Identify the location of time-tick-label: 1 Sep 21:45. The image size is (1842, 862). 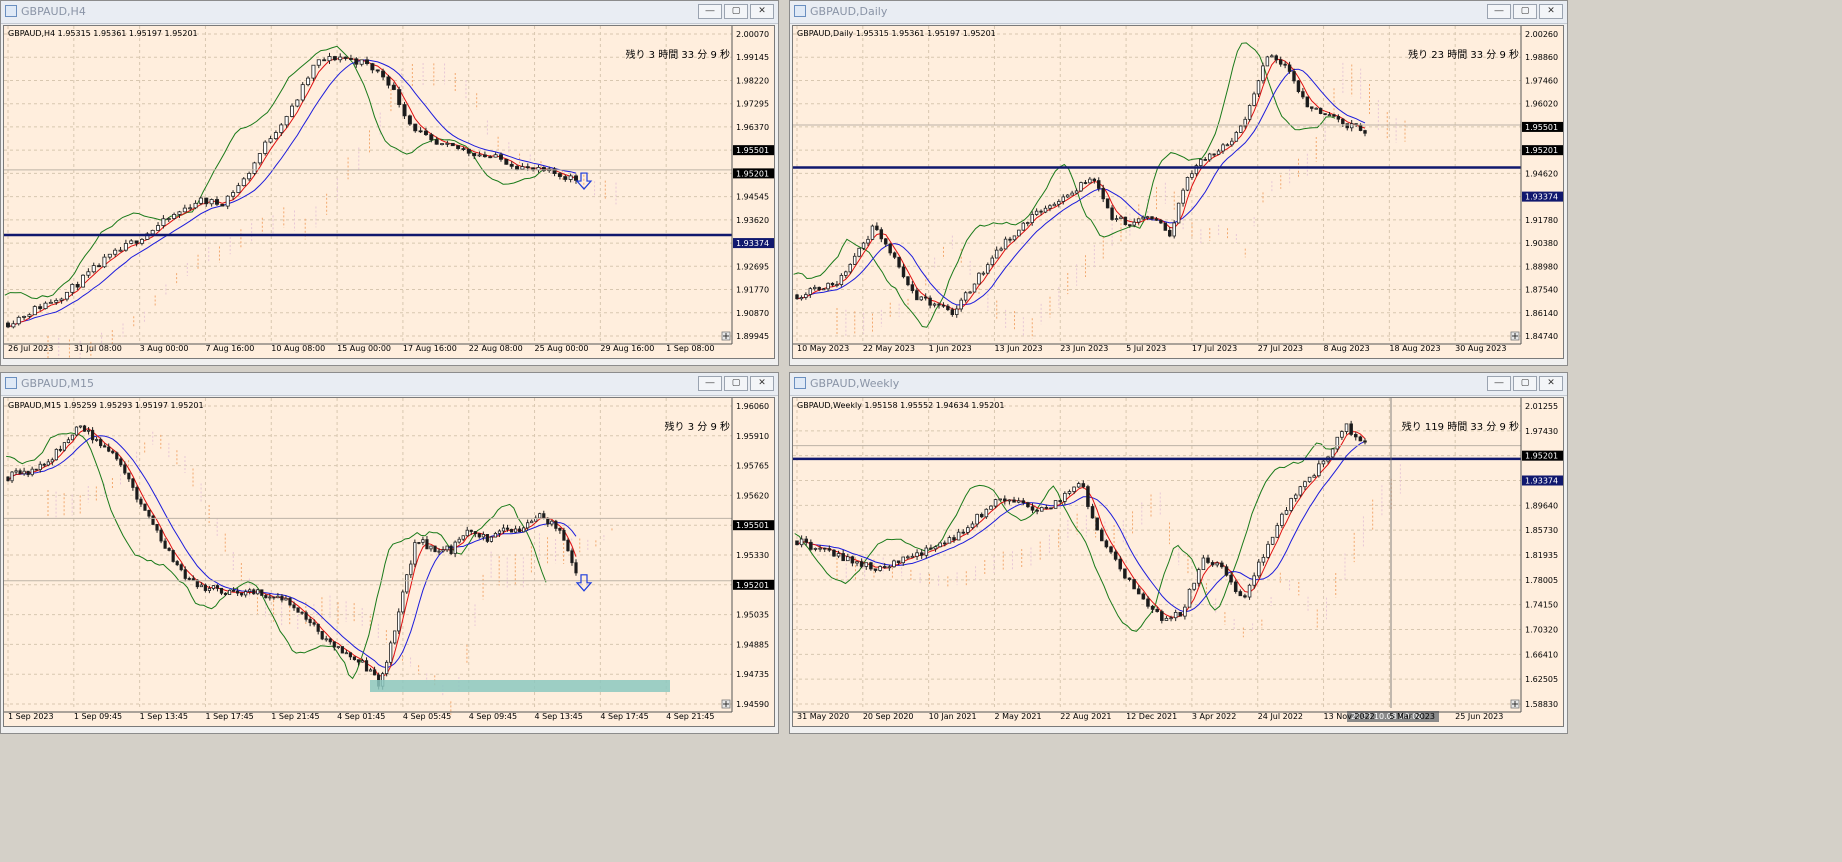
(295, 716).